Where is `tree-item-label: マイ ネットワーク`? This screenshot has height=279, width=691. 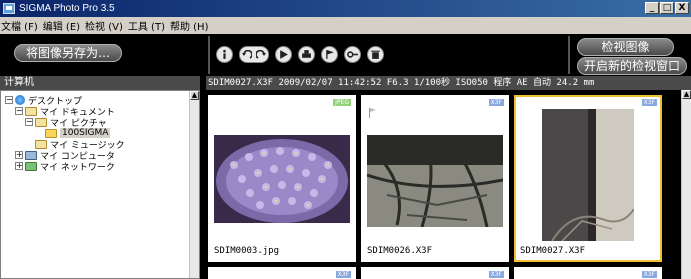 tree-item-label: マイ ネットワーク is located at coordinates (77, 167).